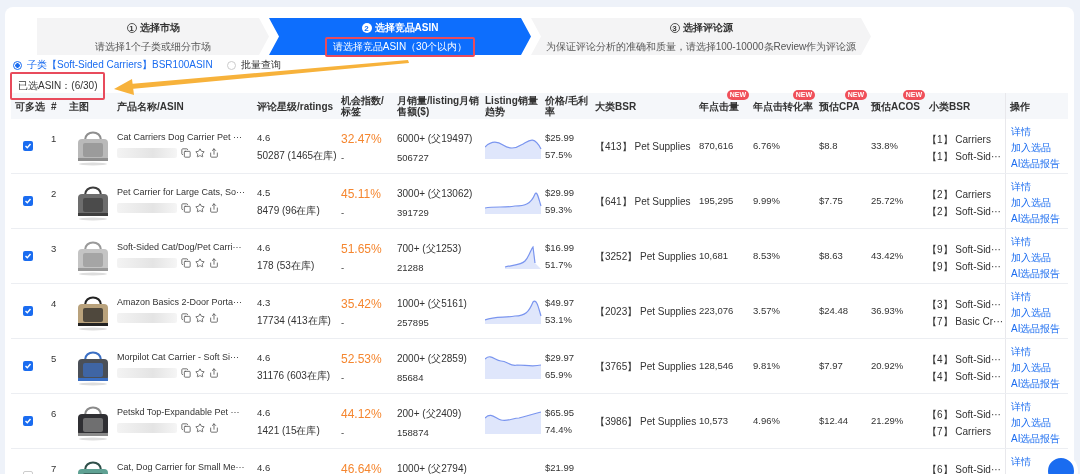 Image resolution: width=1080 pixels, height=474 pixels. Describe the element at coordinates (264, 192) in the screenshot. I see `rating-score: 4.5` at that location.